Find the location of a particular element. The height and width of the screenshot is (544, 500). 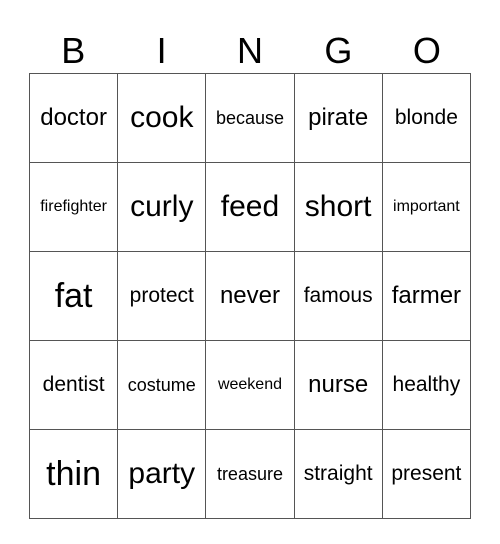

header-letter-b: B is located at coordinates (73, 50).